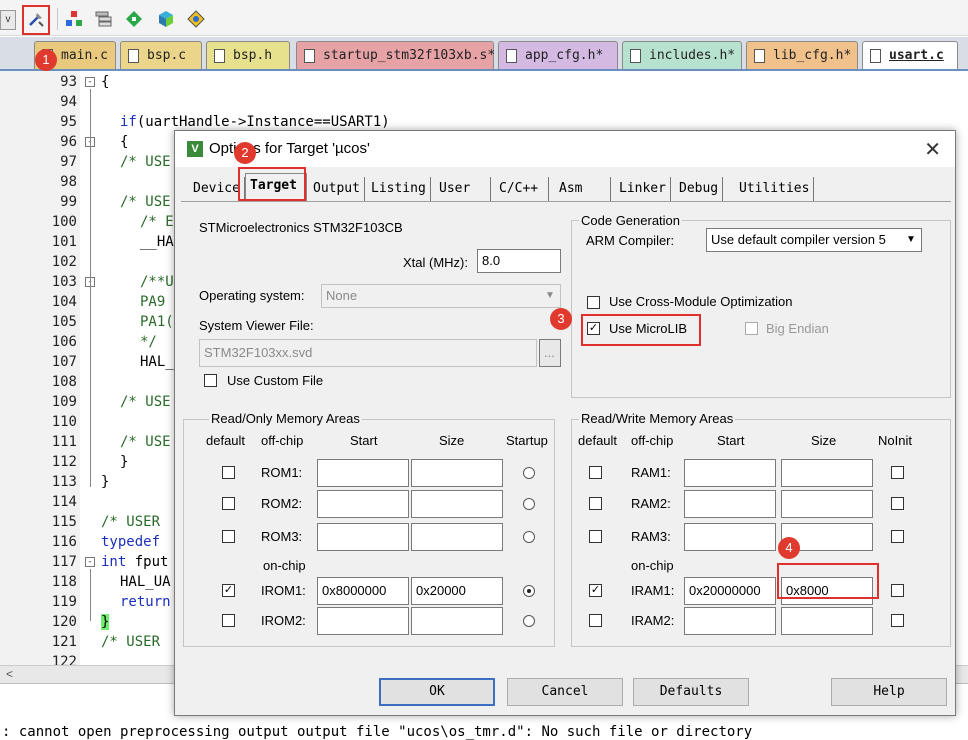 This screenshot has height=740, width=968. I want to click on tab-startup-s: startup_stm32f103xb.s*, so click(395, 55).